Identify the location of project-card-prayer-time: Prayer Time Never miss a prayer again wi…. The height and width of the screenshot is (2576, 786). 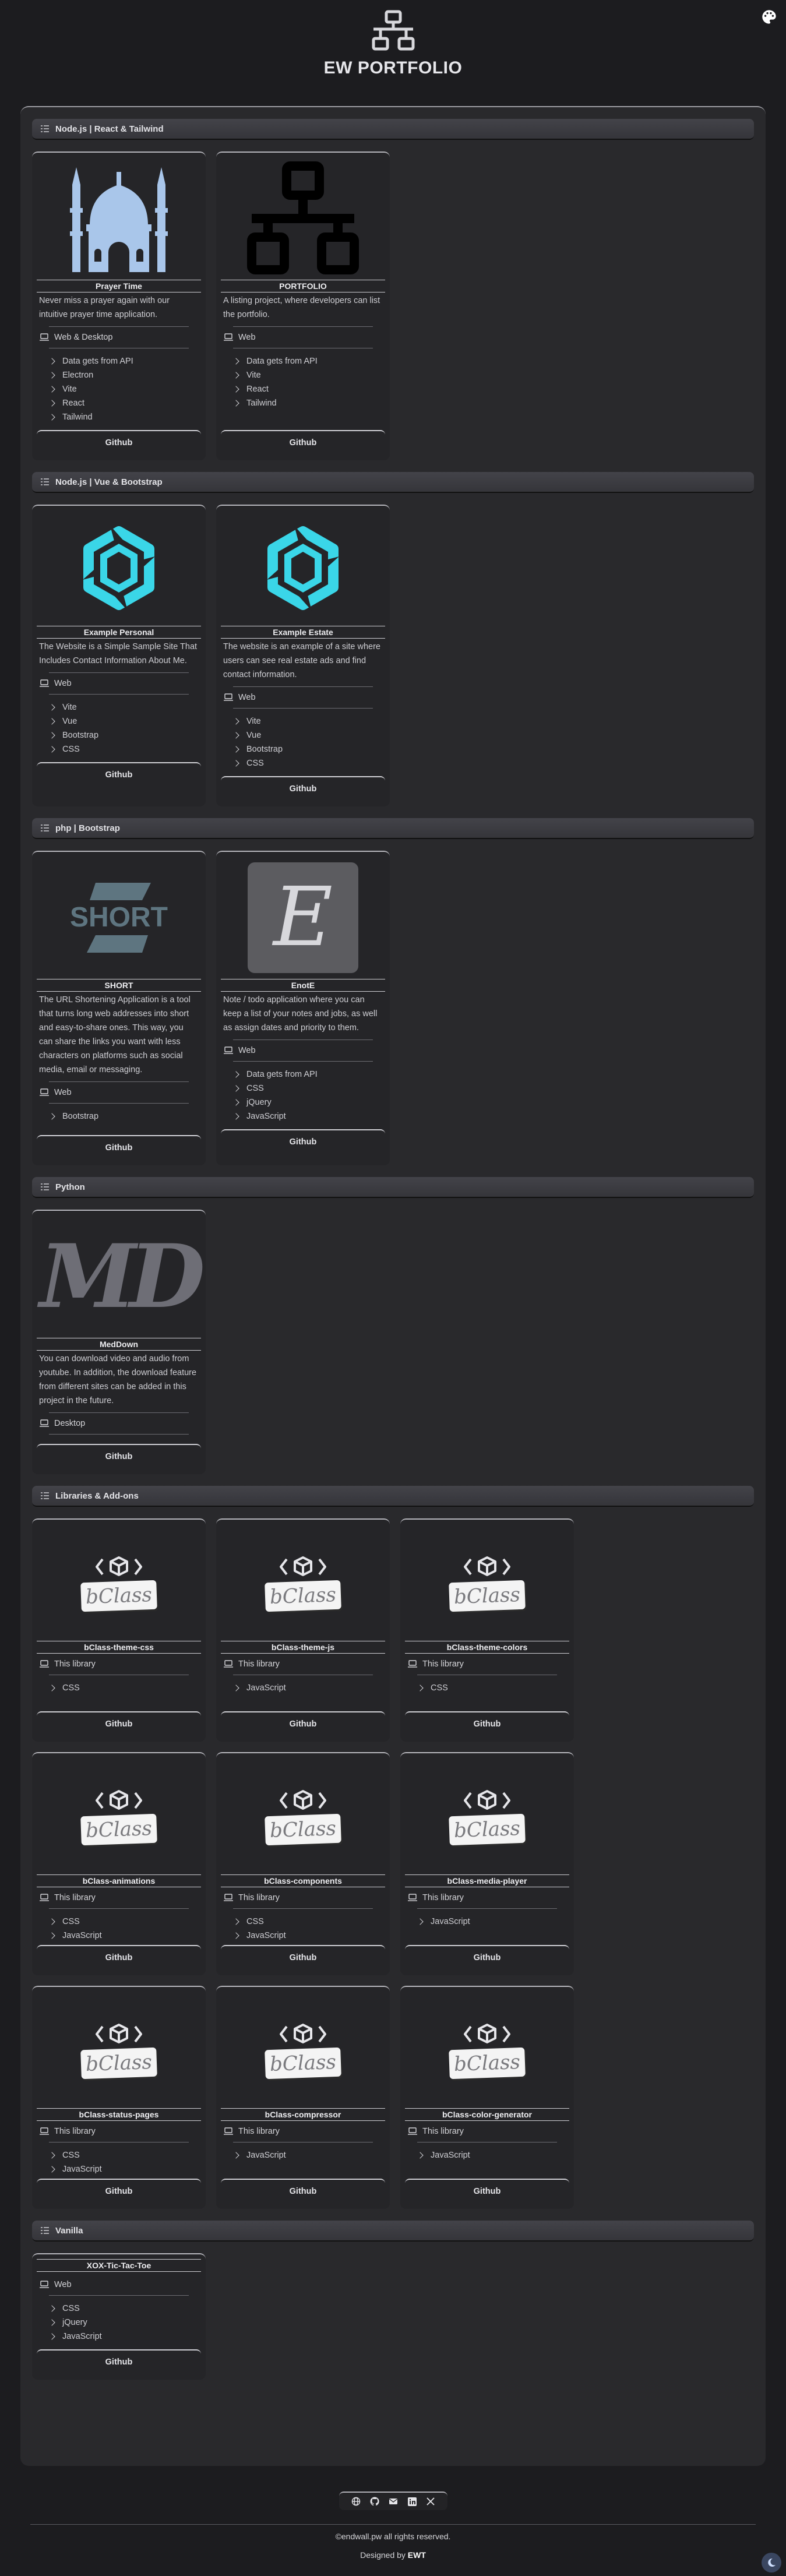
(119, 306).